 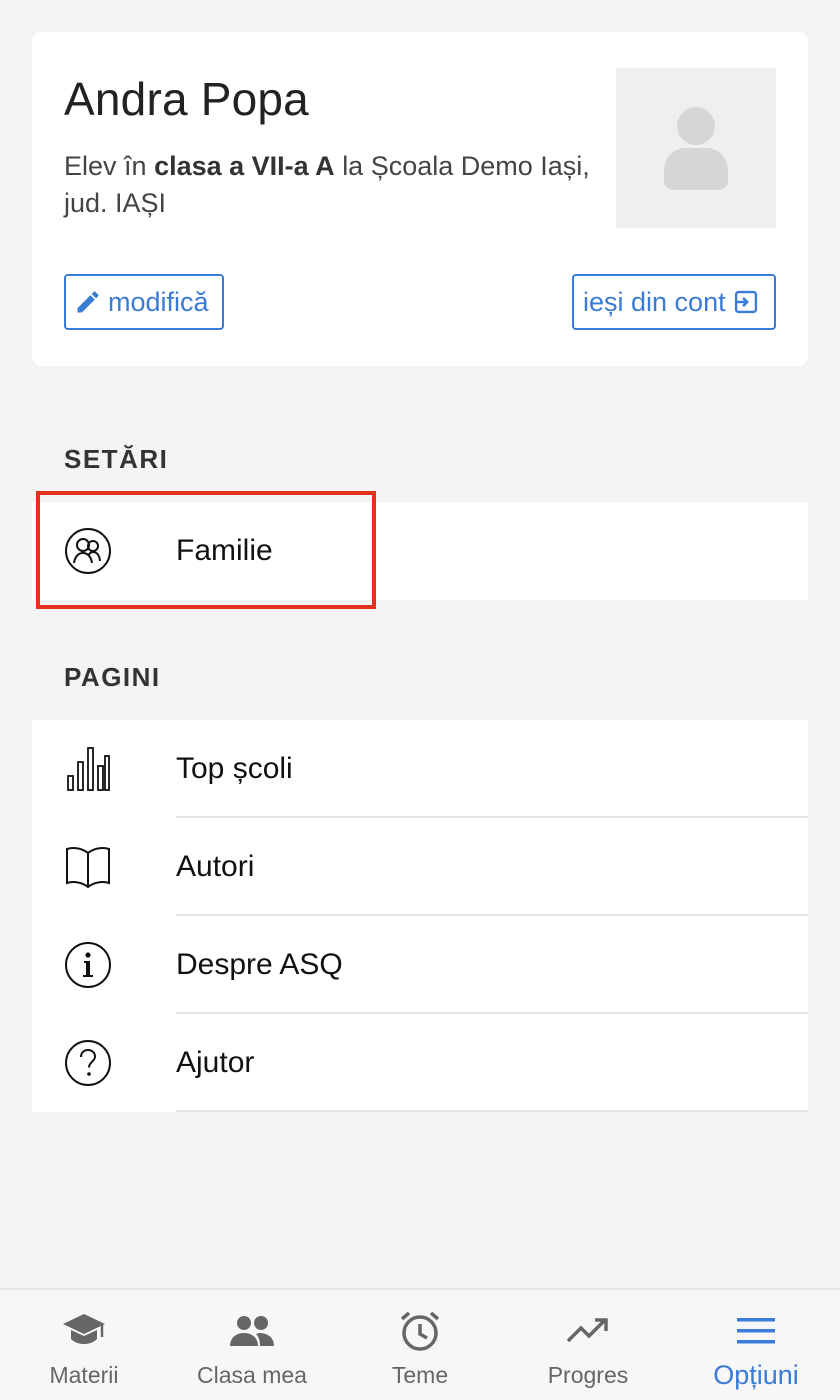 I want to click on tab-label: Clasa mea, so click(x=252, y=1375).